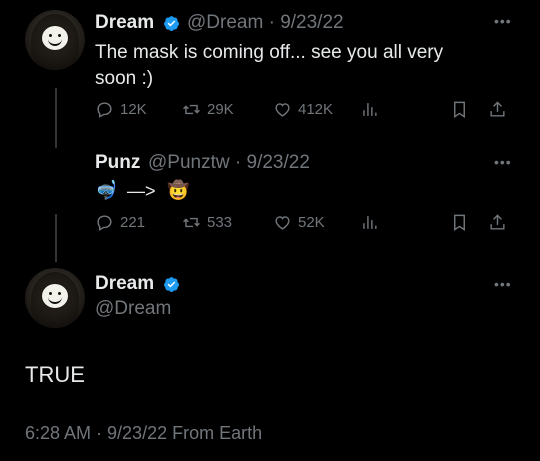 Image resolution: width=540 pixels, height=461 pixels. I want to click on like-button: 412K, so click(303, 109).